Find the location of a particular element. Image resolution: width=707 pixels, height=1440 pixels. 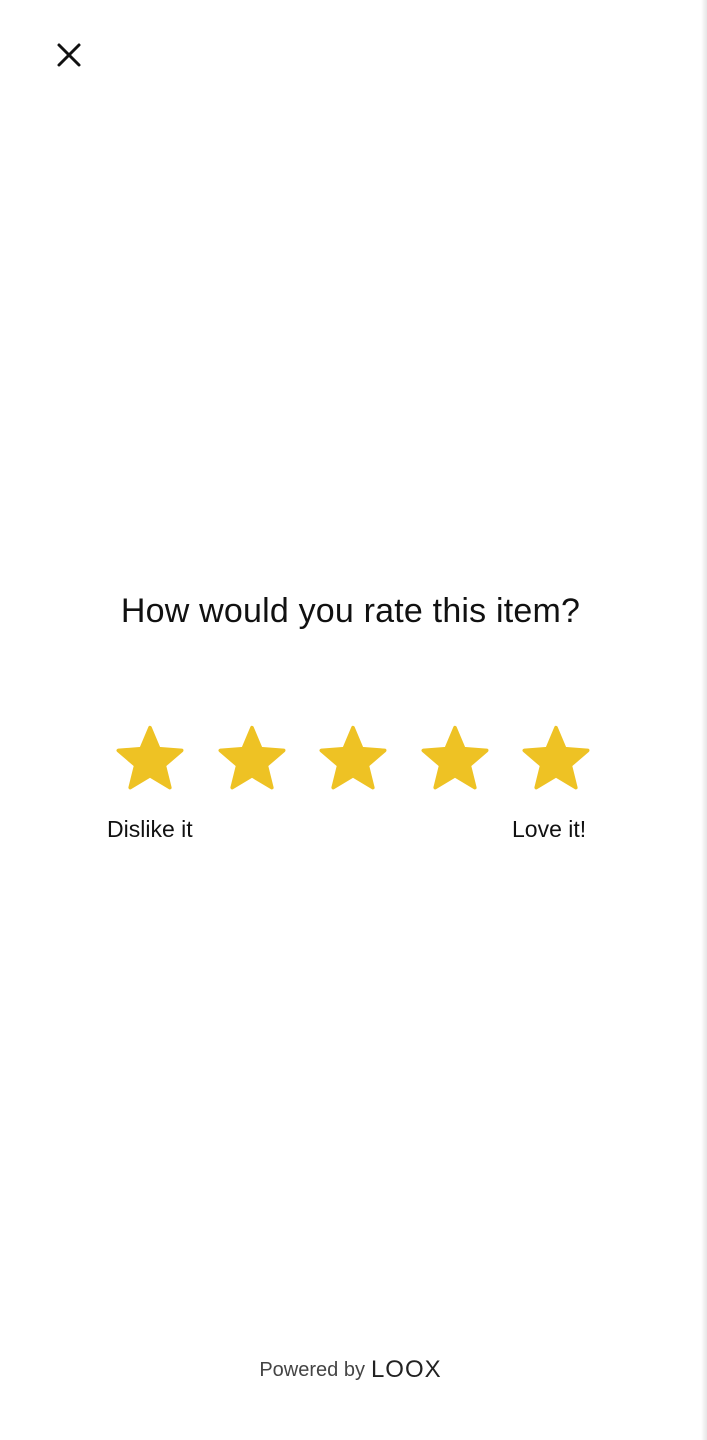

star-3-button is located at coordinates (353, 759).